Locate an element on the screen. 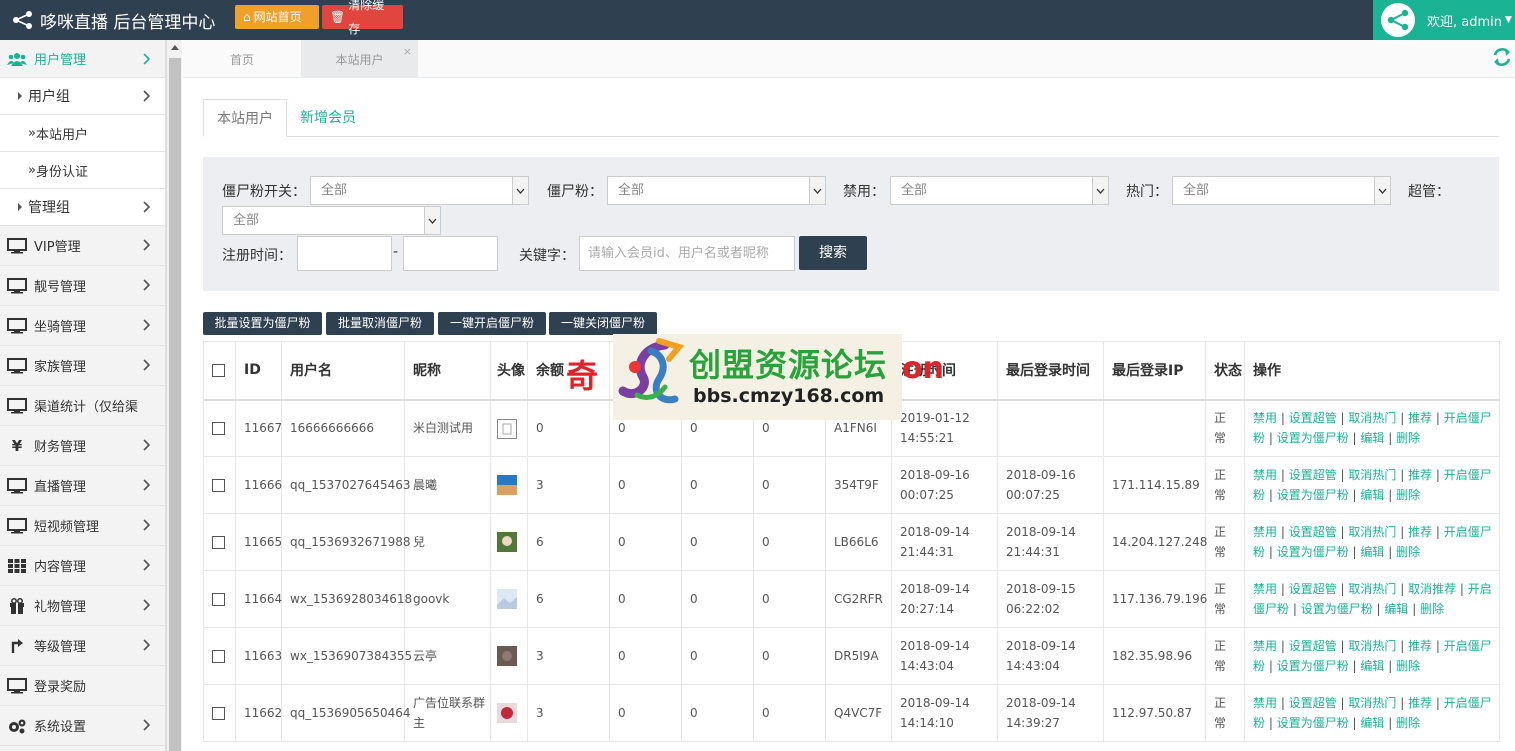 This screenshot has width=1515, height=751. sidebar-item-user-group: 用户组 is located at coordinates (82, 96).